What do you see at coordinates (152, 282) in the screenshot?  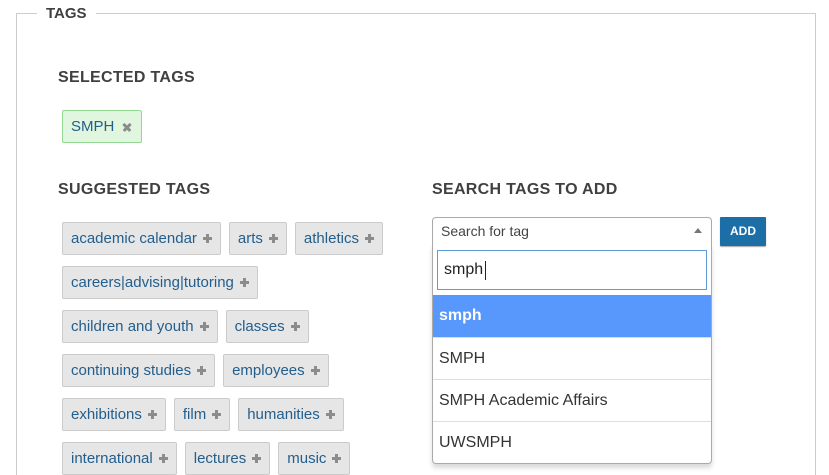 I see `suggested-tag-label: careers|advising|tutoring` at bounding box center [152, 282].